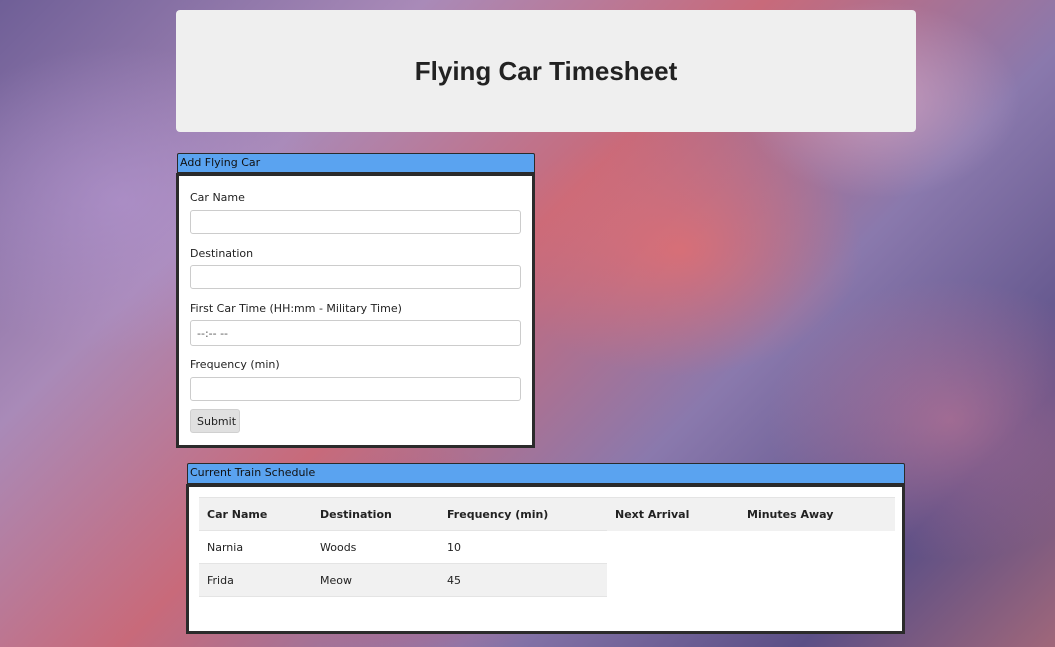 Image resolution: width=1055 pixels, height=647 pixels. Describe the element at coordinates (355, 277) in the screenshot. I see `destination-input` at that location.